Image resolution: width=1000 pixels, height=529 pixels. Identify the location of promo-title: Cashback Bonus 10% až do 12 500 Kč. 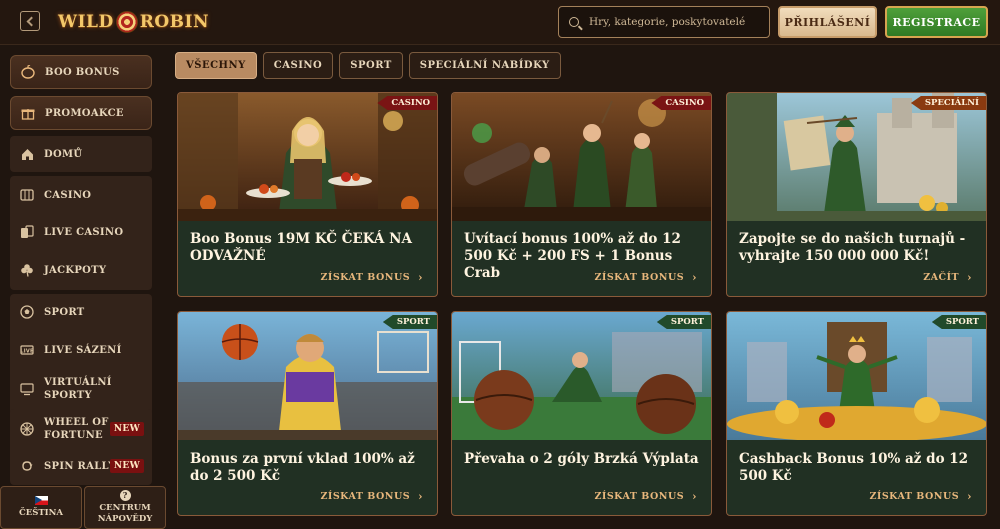
(854, 467).